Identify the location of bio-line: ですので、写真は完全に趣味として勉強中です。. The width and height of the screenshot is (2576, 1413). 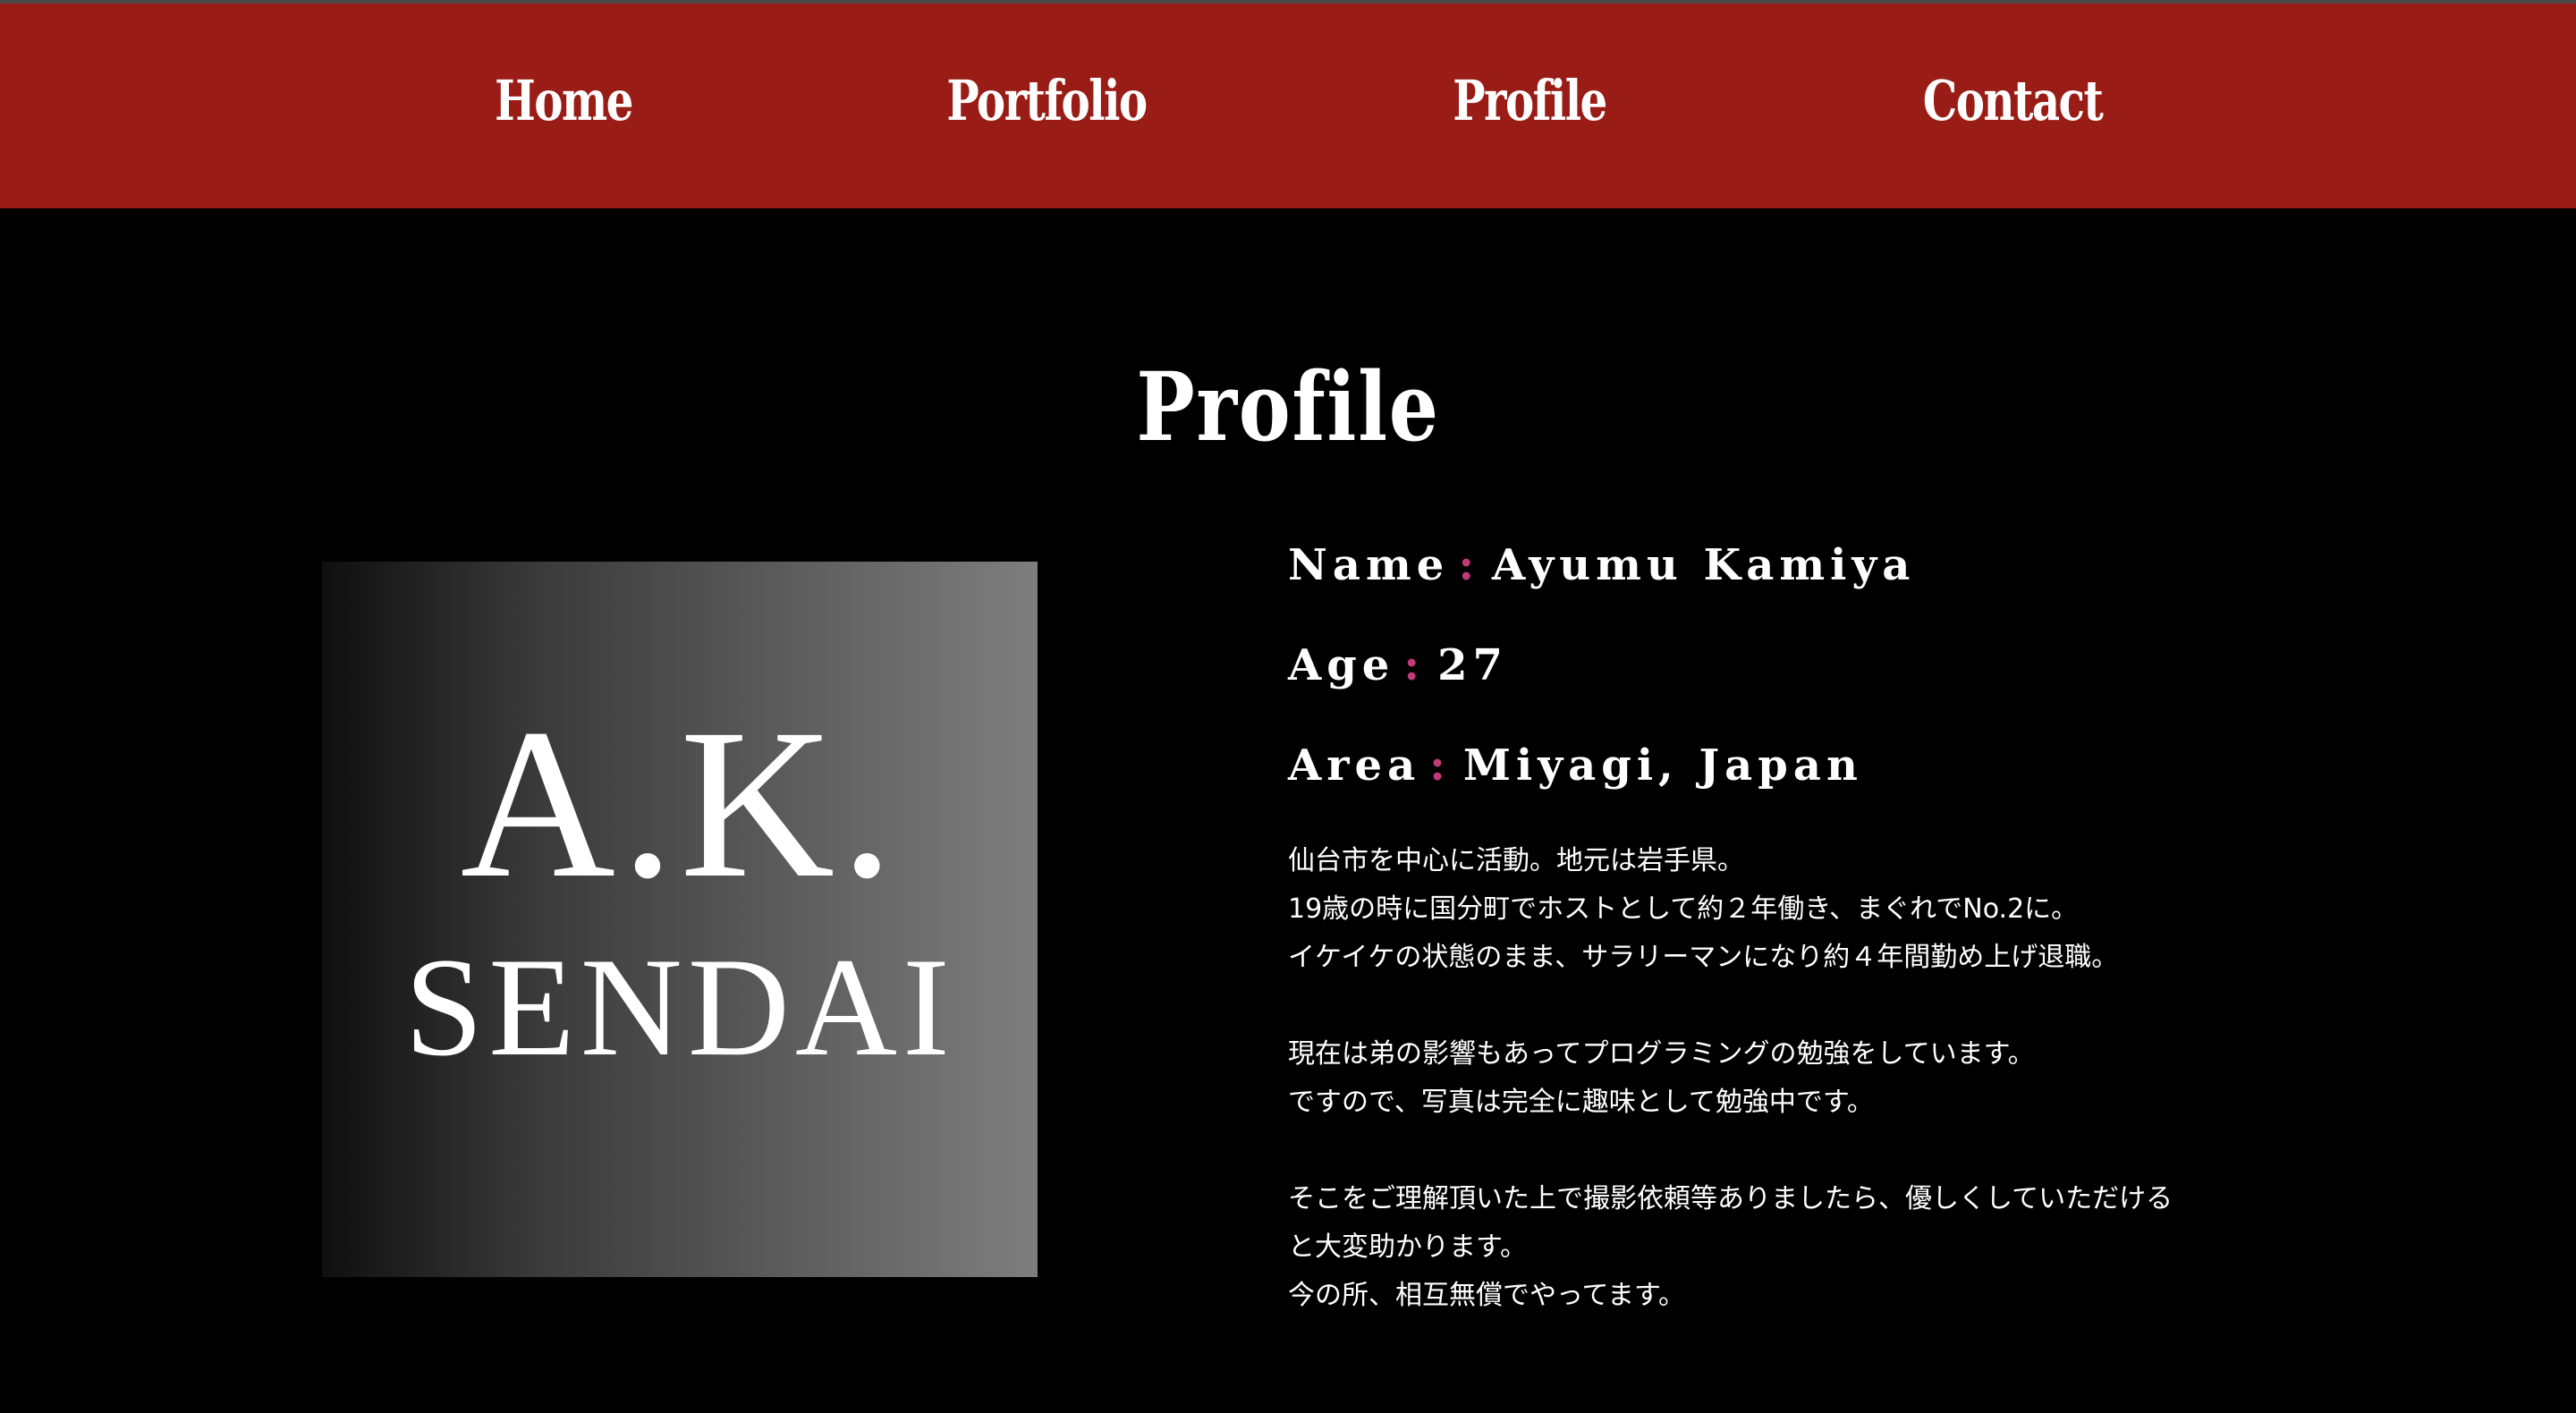
(1581, 1102).